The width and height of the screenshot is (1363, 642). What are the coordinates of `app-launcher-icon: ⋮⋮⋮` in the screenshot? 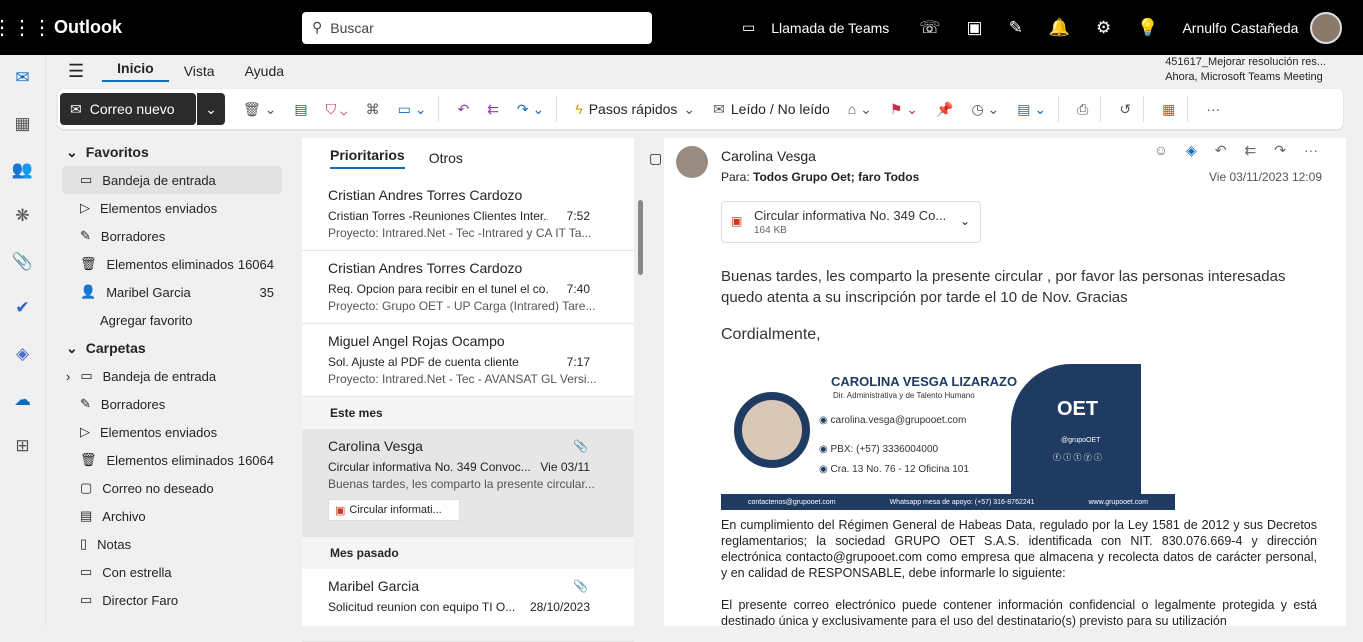 It's located at (26, 27).